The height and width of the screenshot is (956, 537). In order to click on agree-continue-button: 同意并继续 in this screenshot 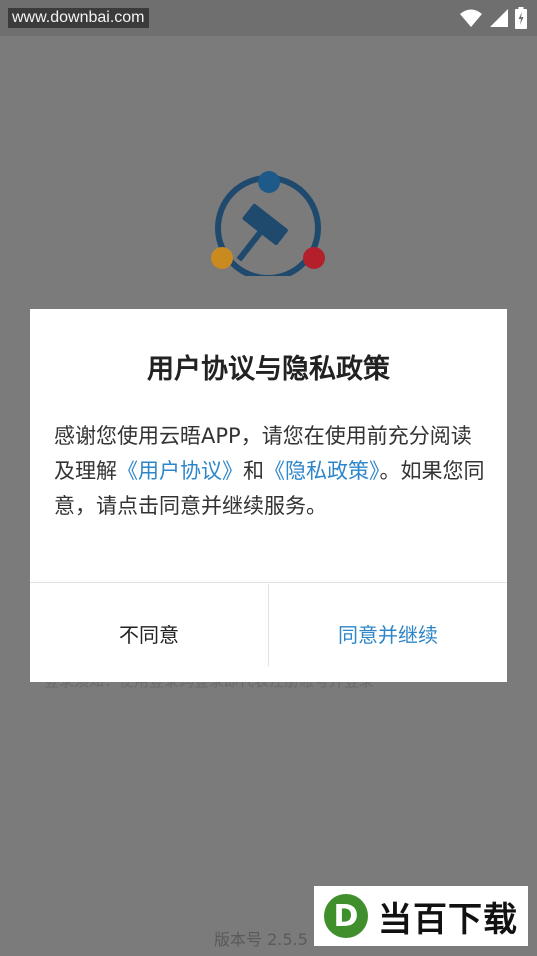, I will do `click(388, 633)`.